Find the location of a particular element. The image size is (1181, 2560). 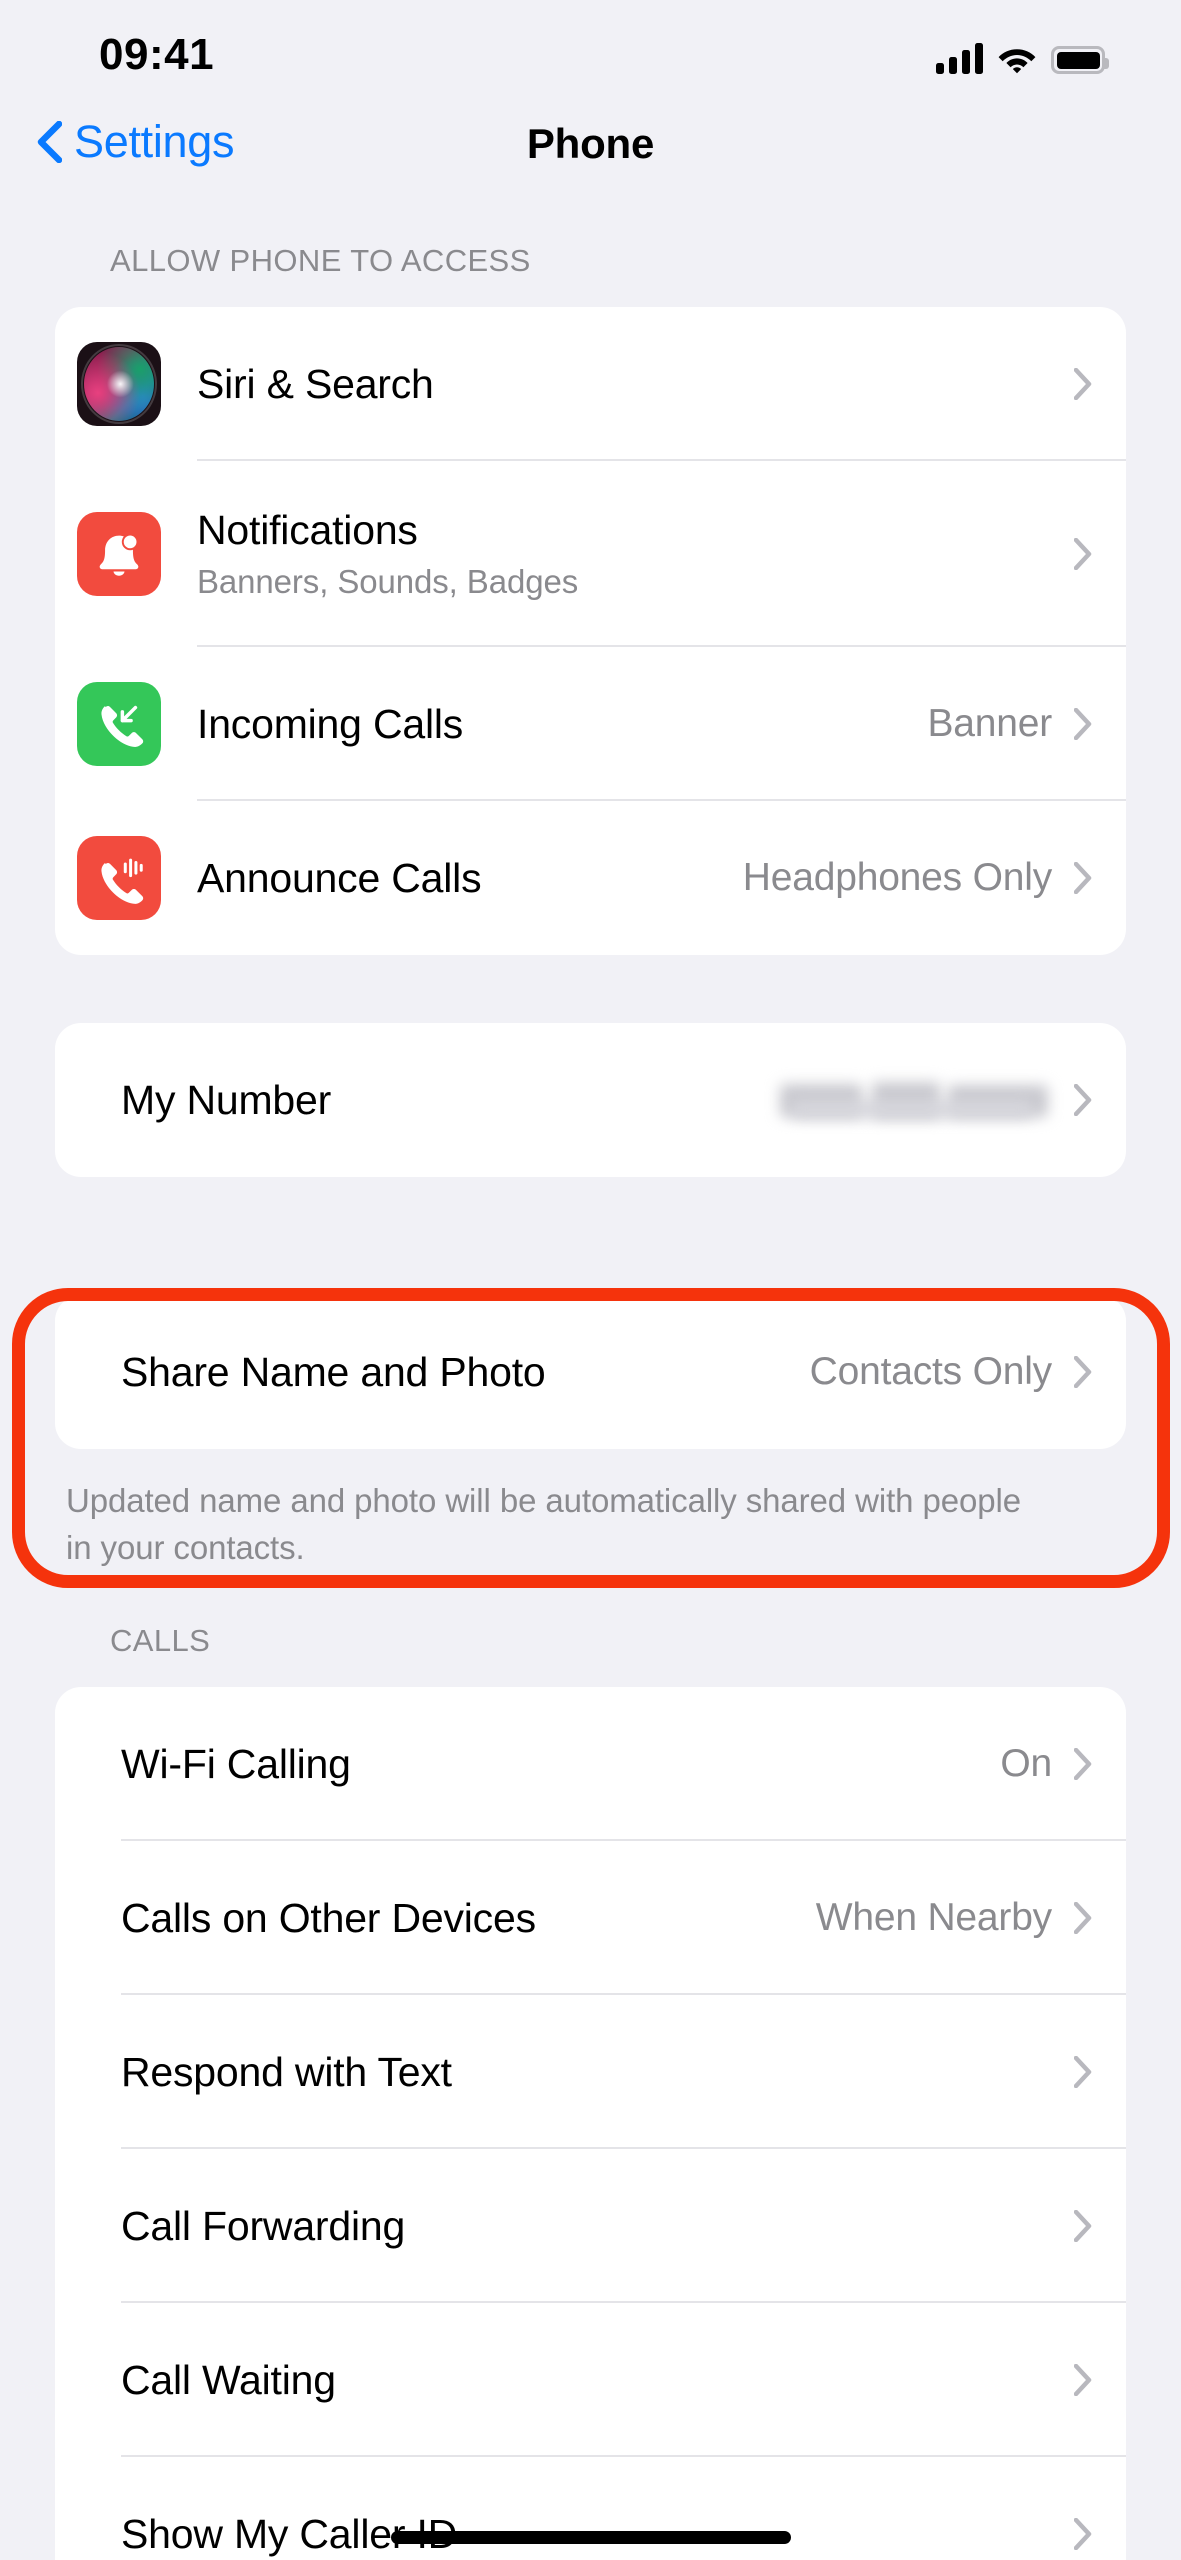

row-call-forwarding: Call Forwarding is located at coordinates (590, 2226).